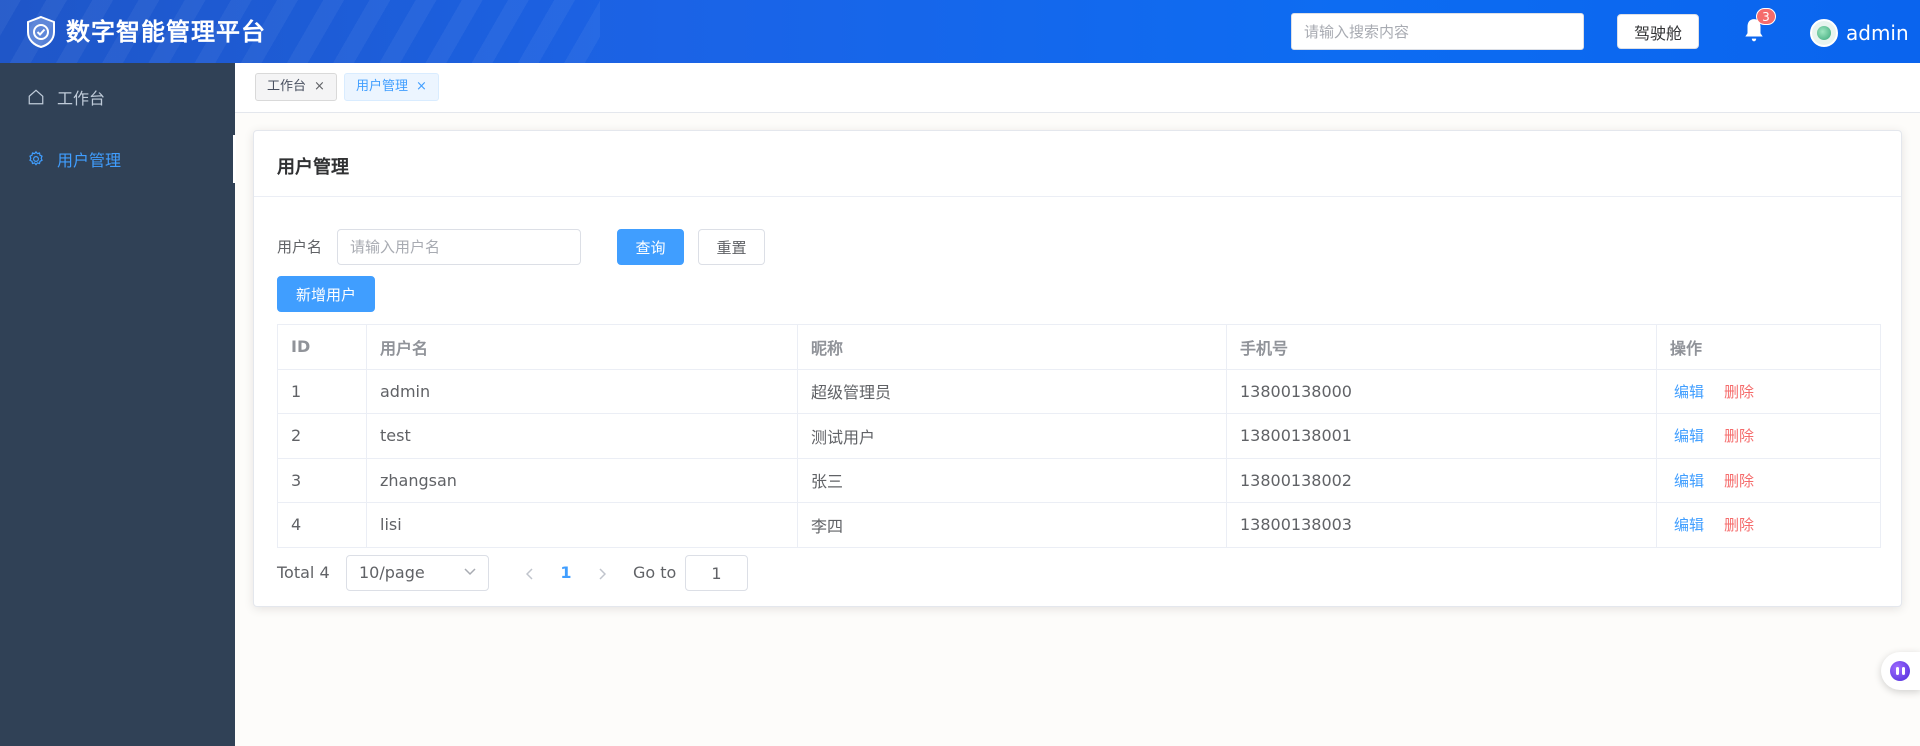 This screenshot has width=1920, height=746. What do you see at coordinates (1012, 480) in the screenshot?
I see `cell-nickname: 张三` at bounding box center [1012, 480].